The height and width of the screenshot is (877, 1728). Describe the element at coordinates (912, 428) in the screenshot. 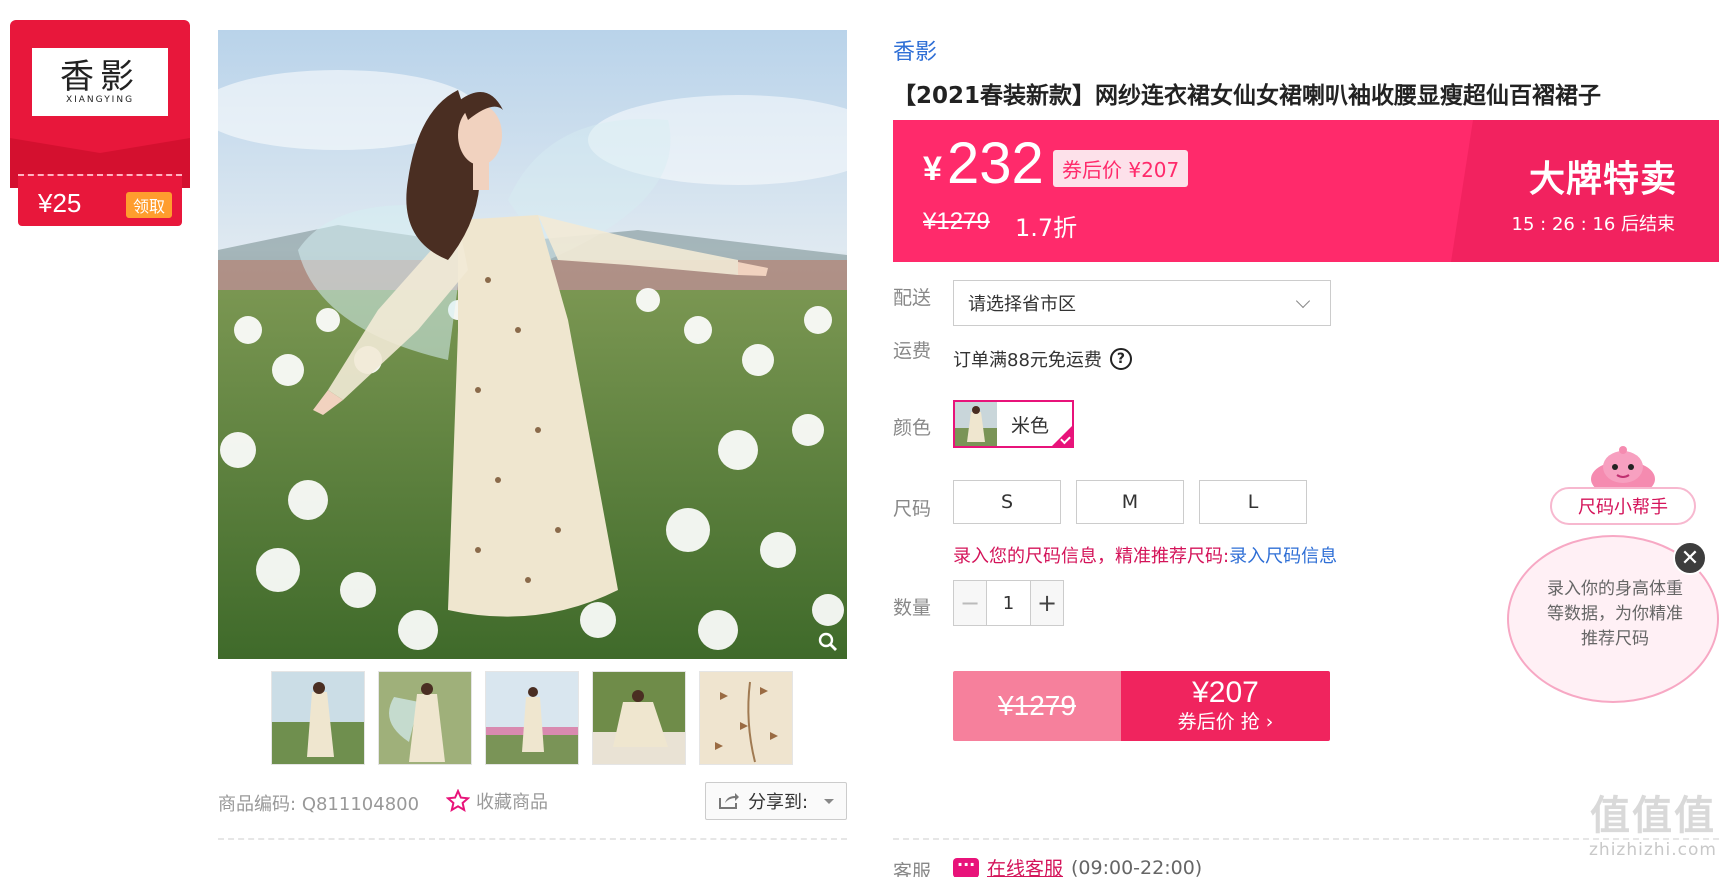

I see `color-label: 颜色` at that location.